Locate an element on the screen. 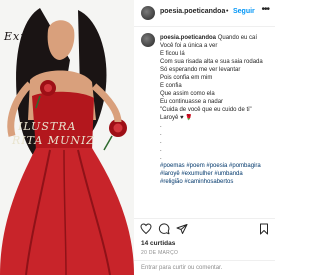 This screenshot has width=320, height=276. script-word: Exú is located at coordinates (16, 36).